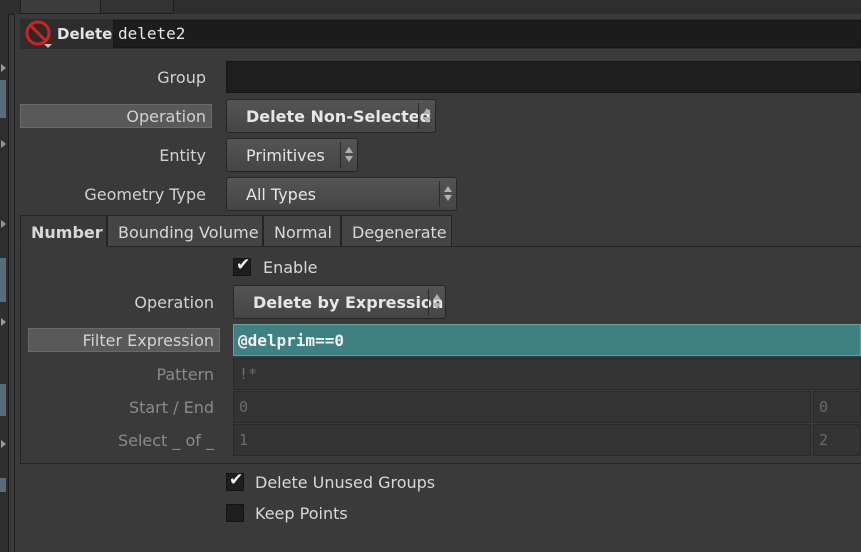 This screenshot has height=552, width=861. What do you see at coordinates (165, 440) in the screenshot?
I see `select-of-label: Select _ of _` at bounding box center [165, 440].